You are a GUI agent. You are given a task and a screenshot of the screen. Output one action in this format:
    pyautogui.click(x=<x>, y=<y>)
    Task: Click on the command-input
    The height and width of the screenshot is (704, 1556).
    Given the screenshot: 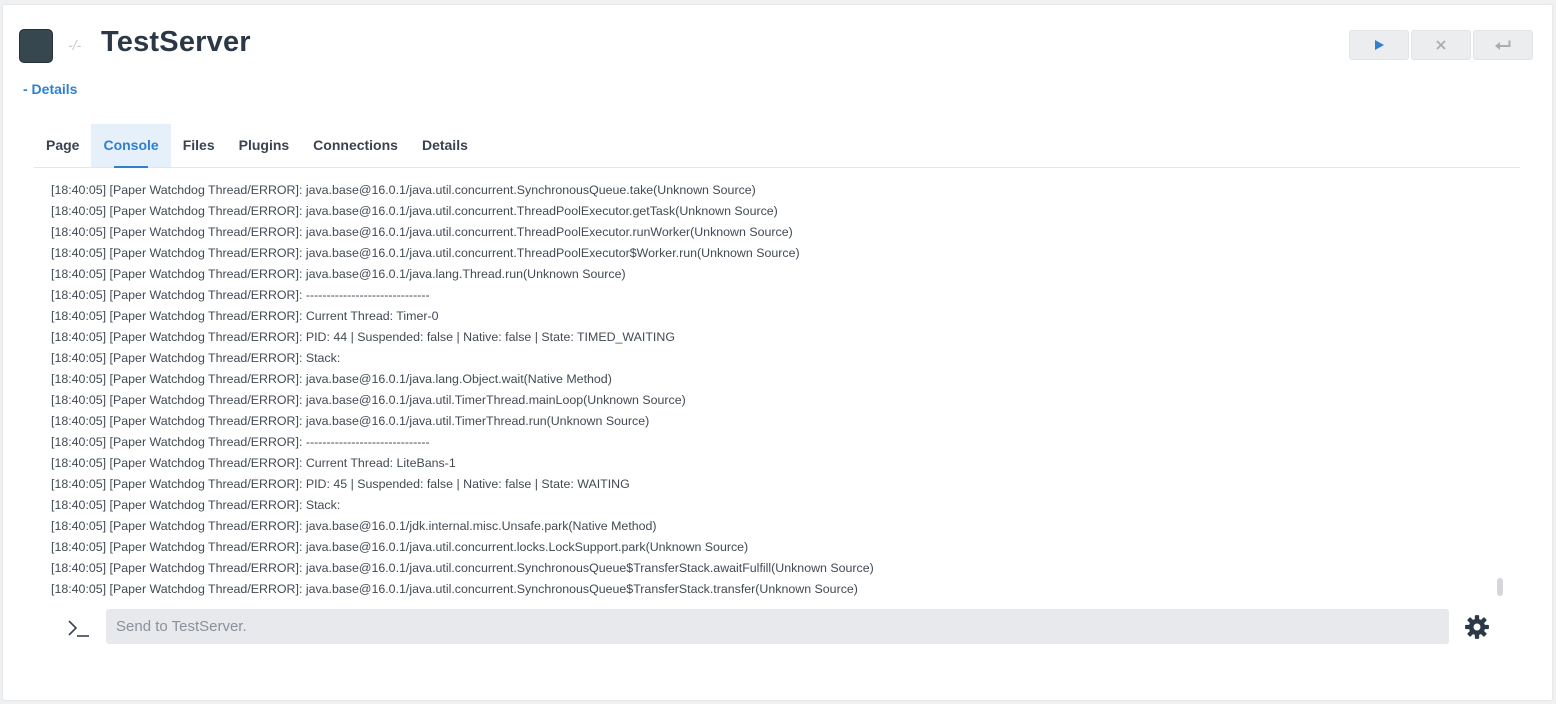 What is the action you would take?
    pyautogui.click(x=777, y=626)
    